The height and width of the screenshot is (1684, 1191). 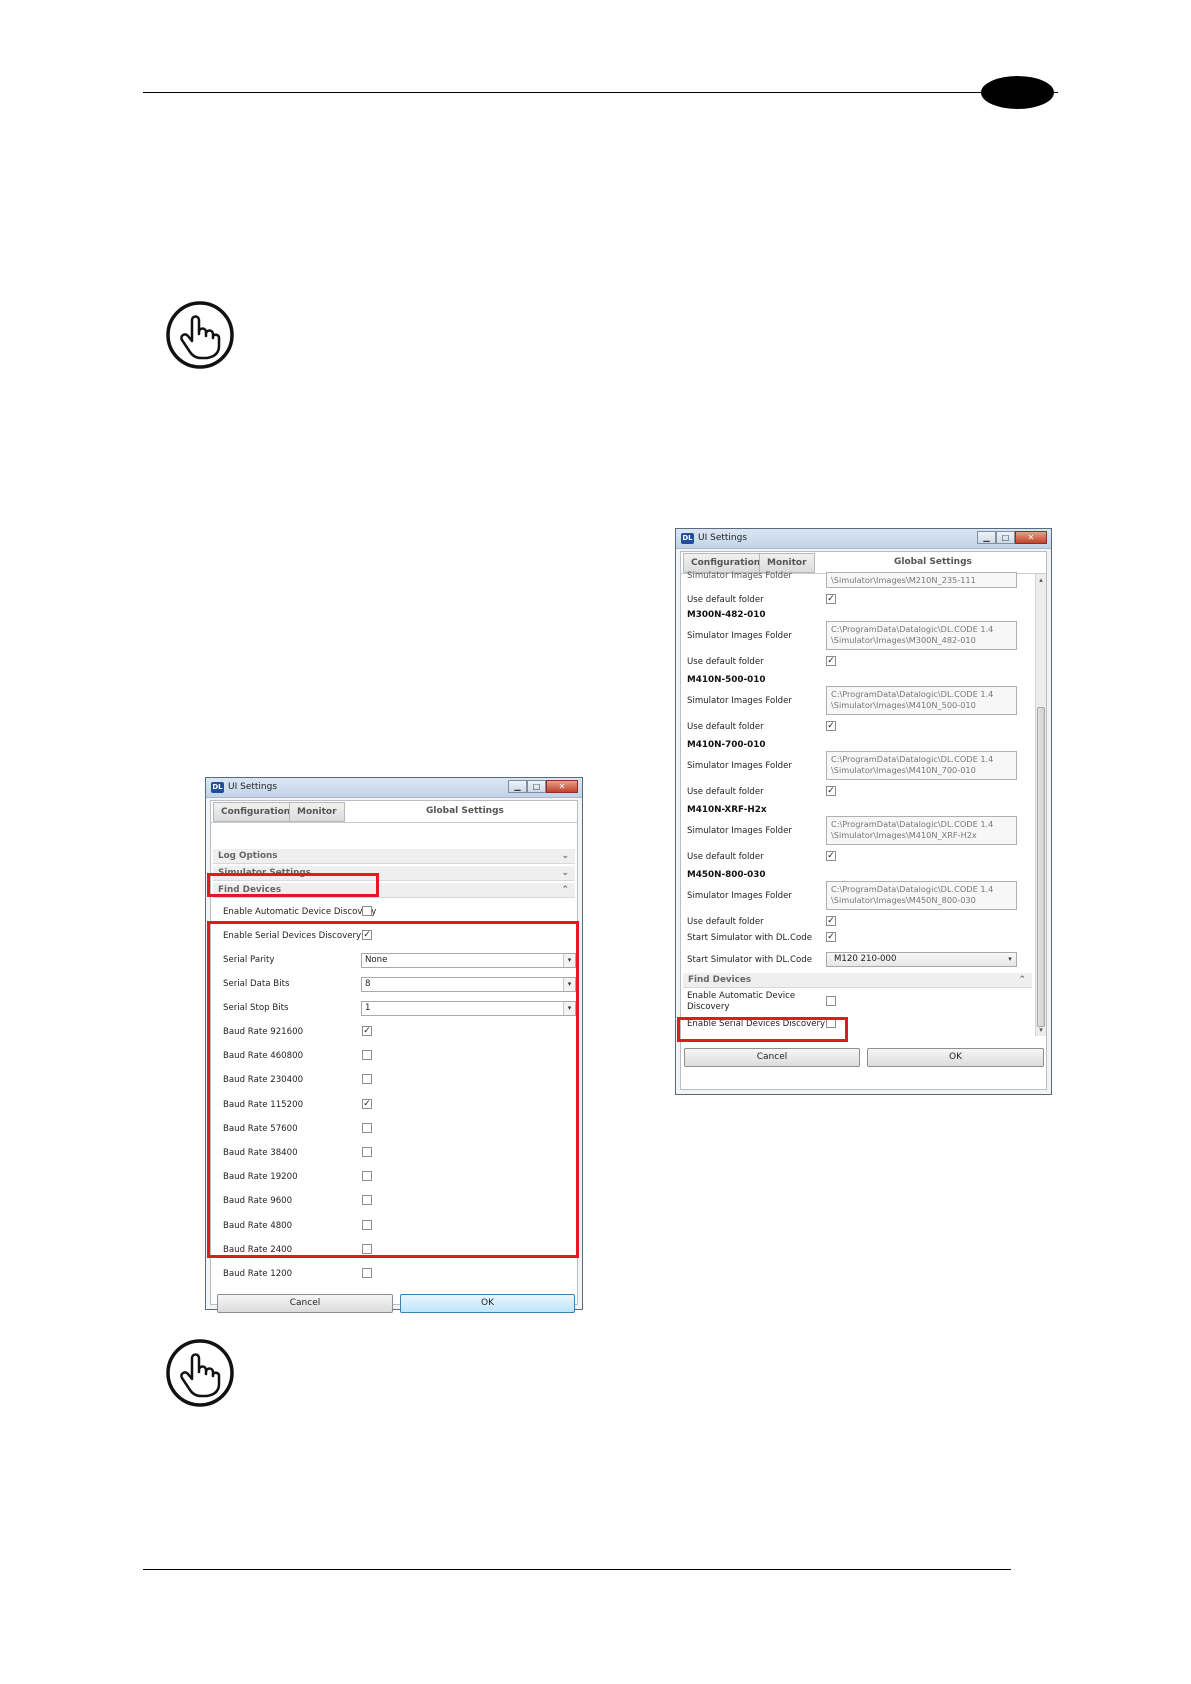 What do you see at coordinates (293, 885) in the screenshot?
I see `highlight-auto-discovery` at bounding box center [293, 885].